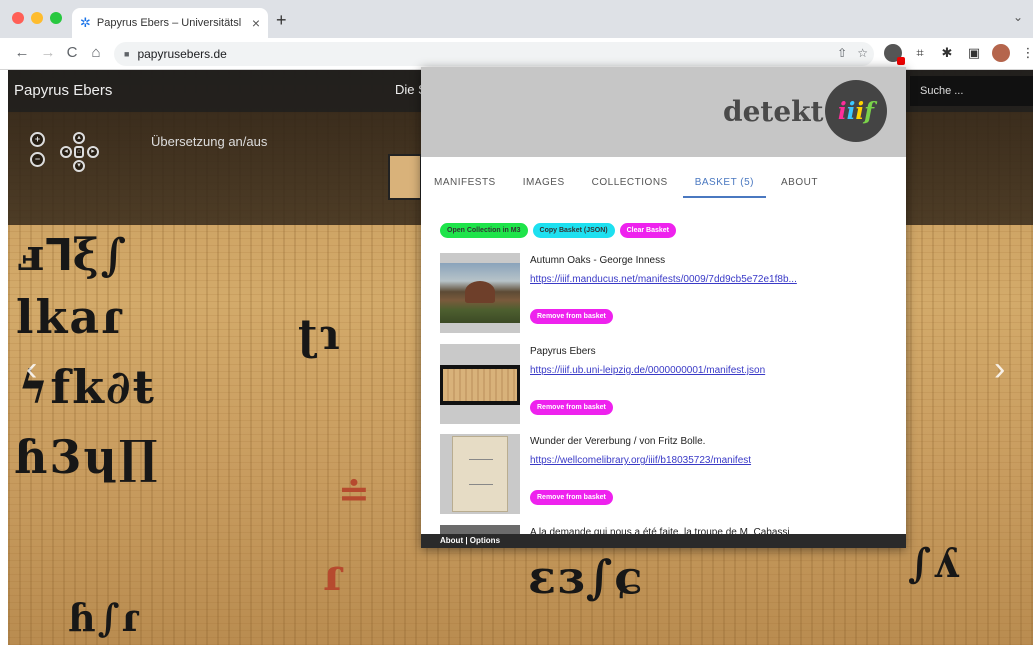 This screenshot has height=645, width=1033. What do you see at coordinates (563, 351) in the screenshot?
I see `item-title: Papyrus Ebers` at bounding box center [563, 351].